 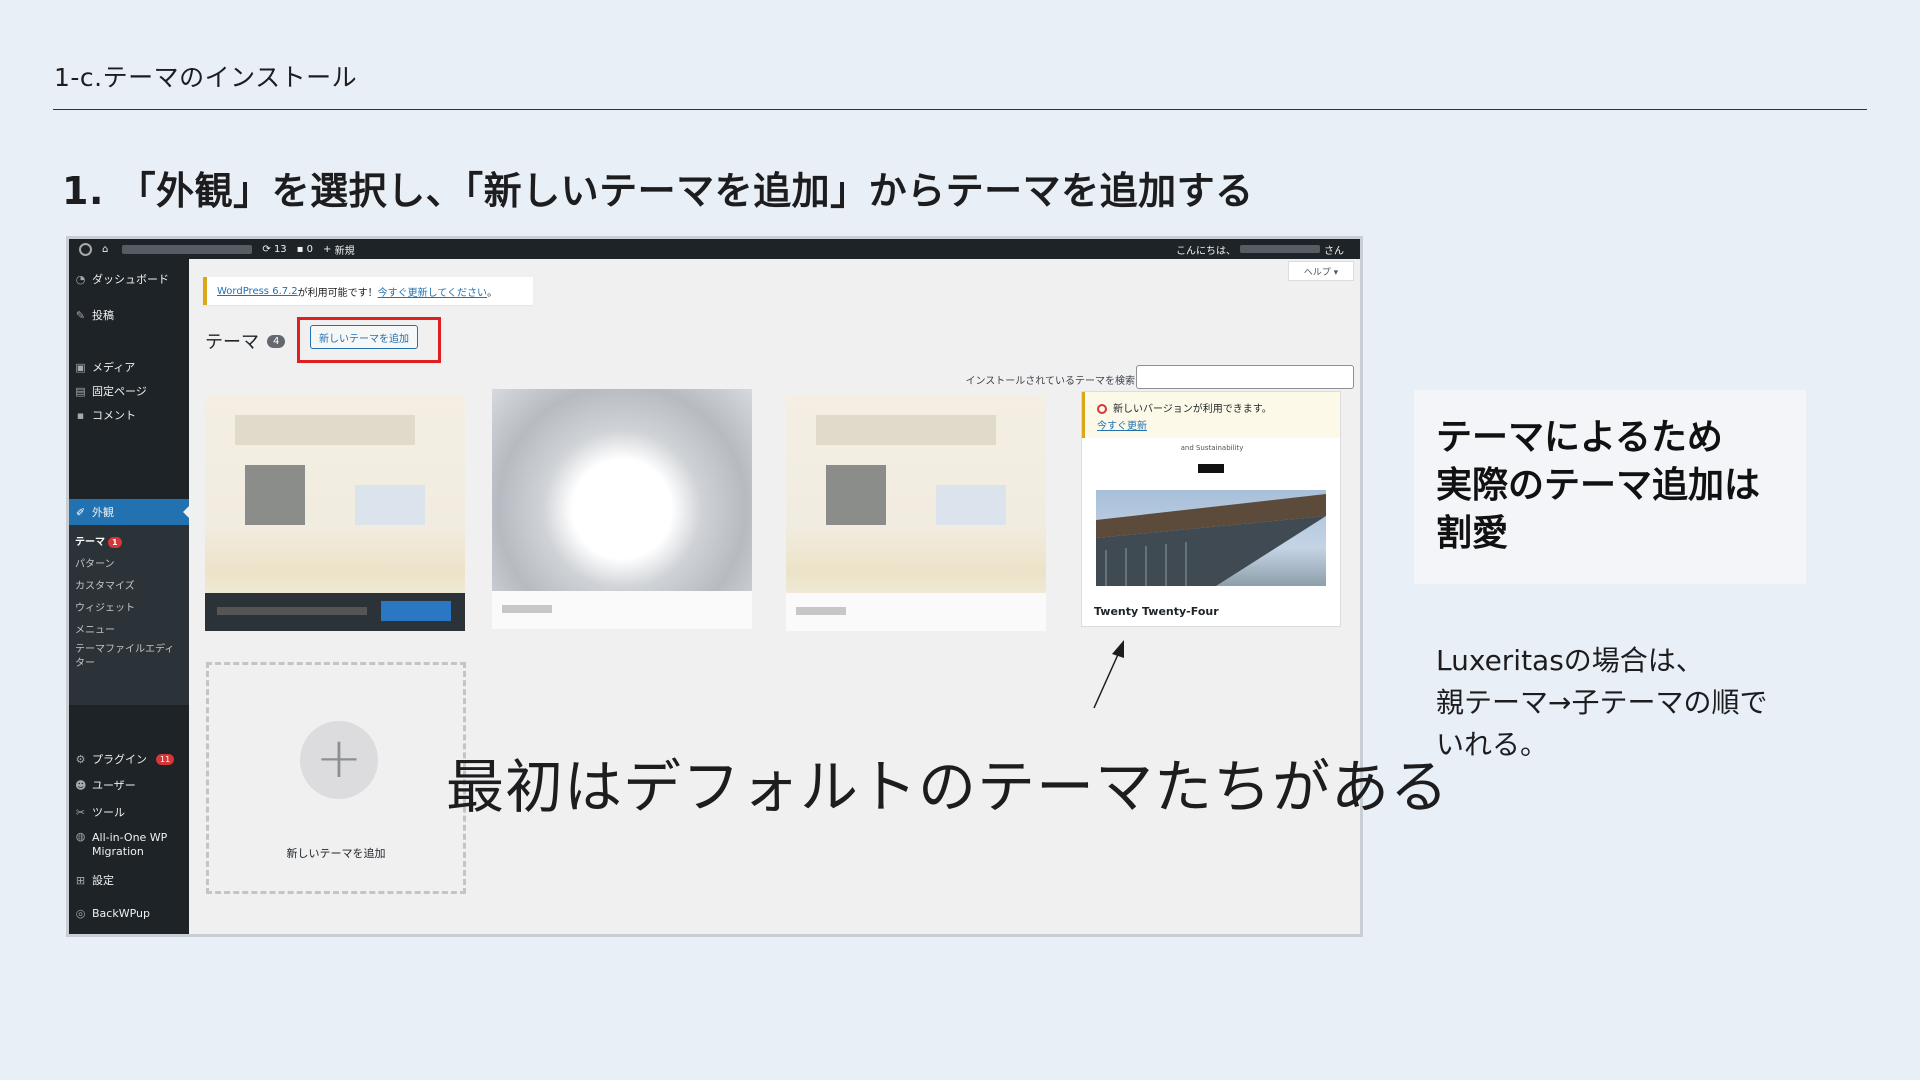 I want to click on submenu-item-menus: メニュー, so click(x=95, y=628).